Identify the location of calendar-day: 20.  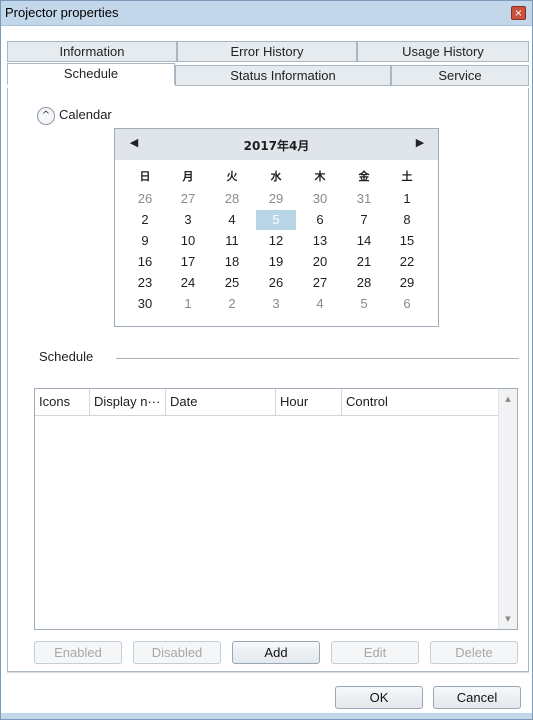
(320, 262).